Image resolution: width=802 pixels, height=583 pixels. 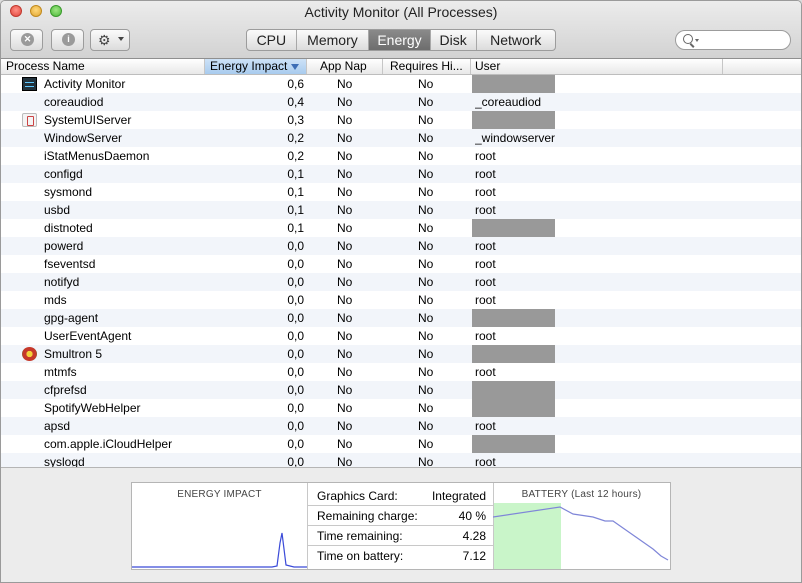 I want to click on sort-descending-icon, so click(x=295, y=67).